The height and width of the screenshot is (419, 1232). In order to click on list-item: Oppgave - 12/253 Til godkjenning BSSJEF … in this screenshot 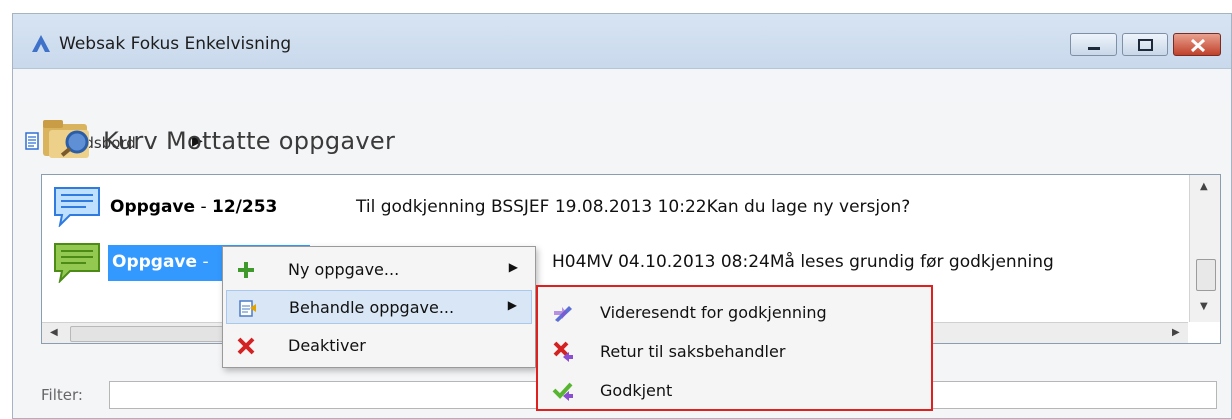, I will do `click(612, 207)`.